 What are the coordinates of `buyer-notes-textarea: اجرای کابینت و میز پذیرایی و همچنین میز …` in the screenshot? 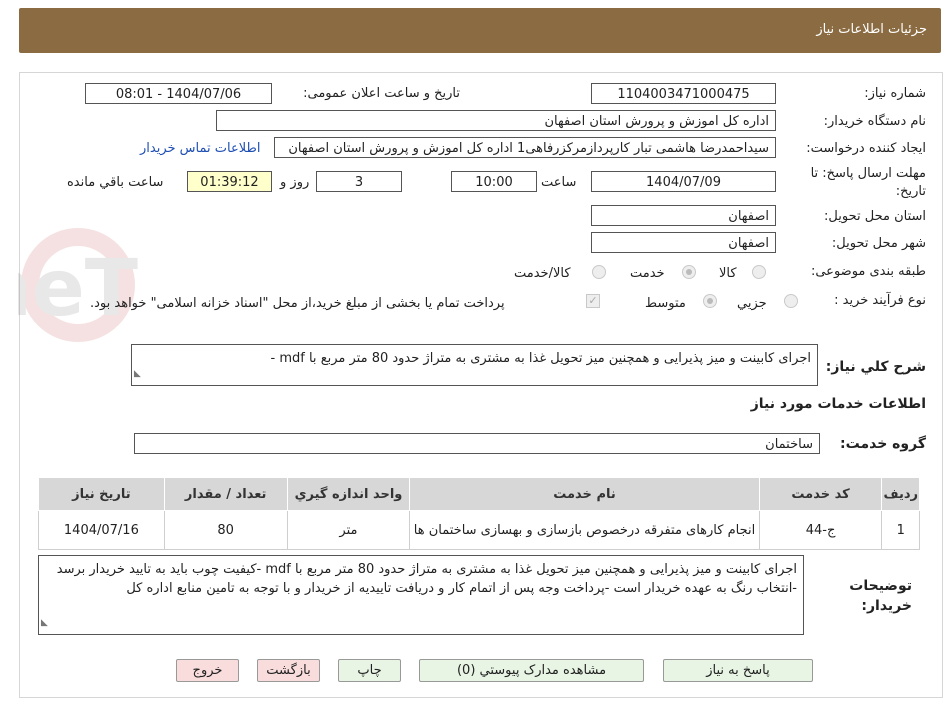 It's located at (421, 595).